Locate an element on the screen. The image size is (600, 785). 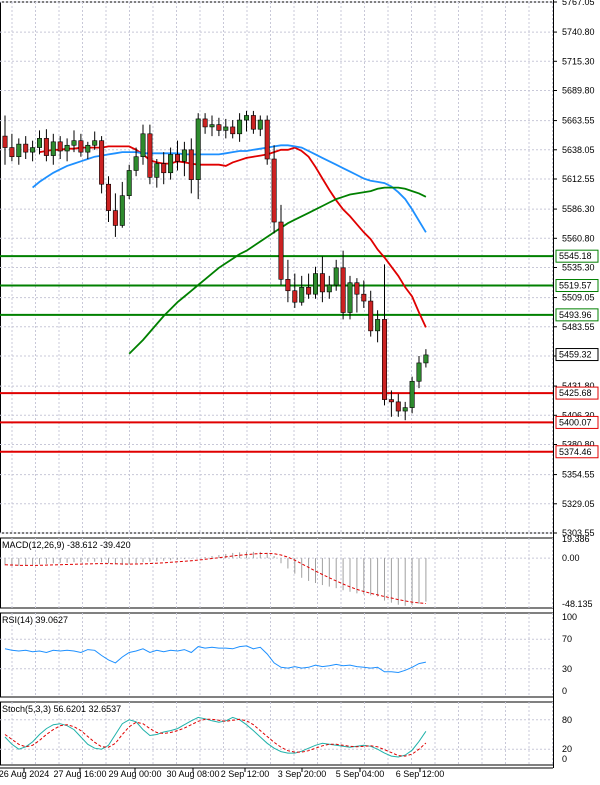
stoch-tick-label: 0 is located at coordinates (564, 759).